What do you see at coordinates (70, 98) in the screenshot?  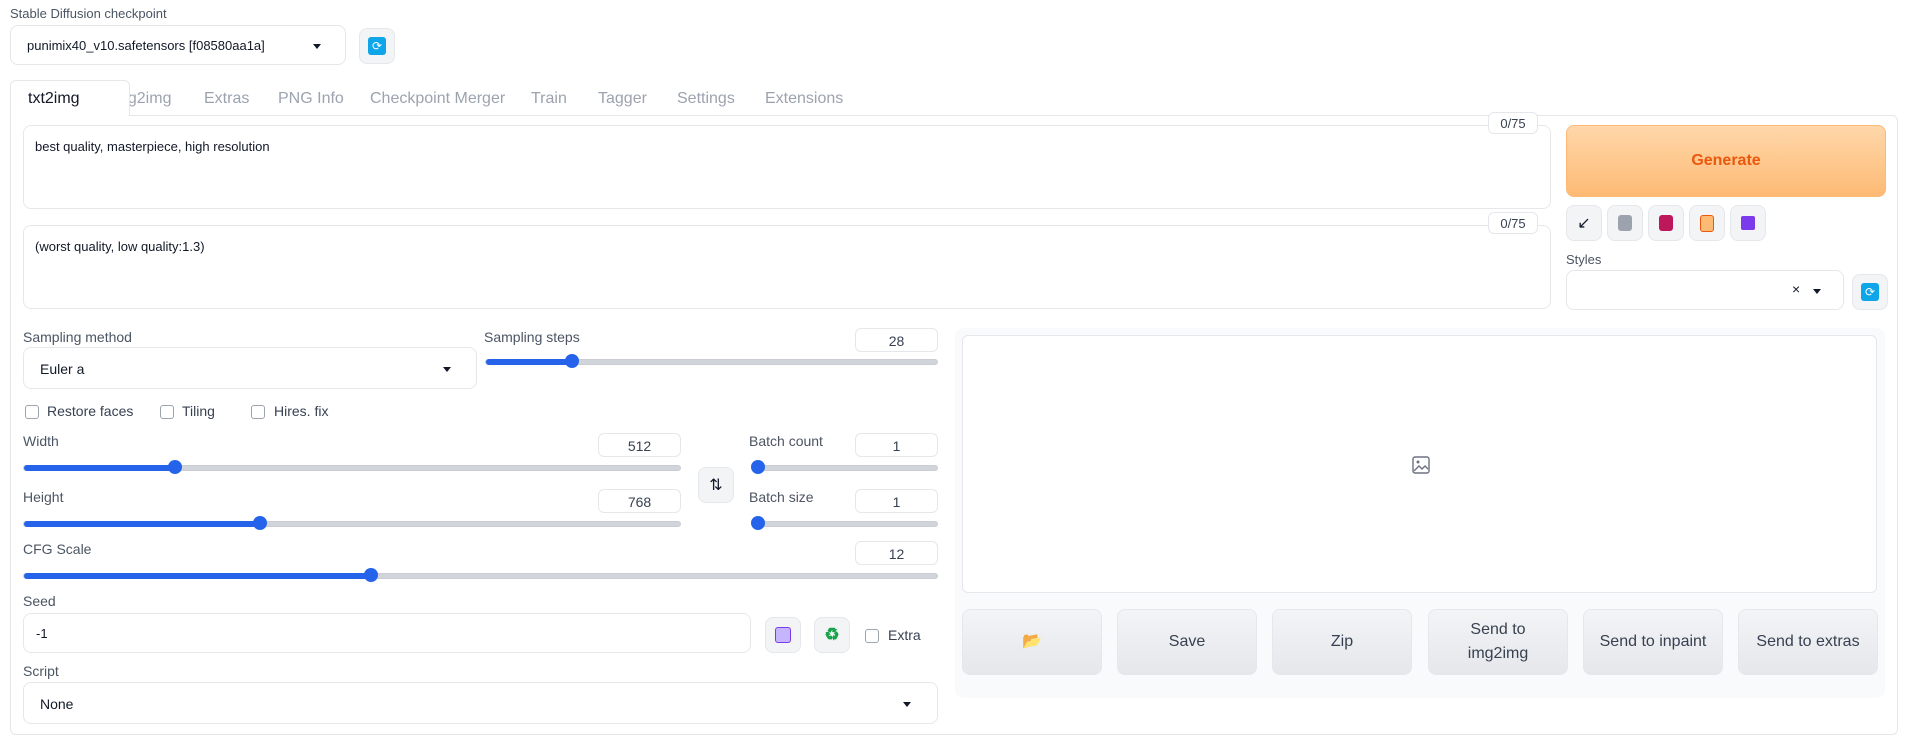 I see `tab-txt2img: txt2img` at bounding box center [70, 98].